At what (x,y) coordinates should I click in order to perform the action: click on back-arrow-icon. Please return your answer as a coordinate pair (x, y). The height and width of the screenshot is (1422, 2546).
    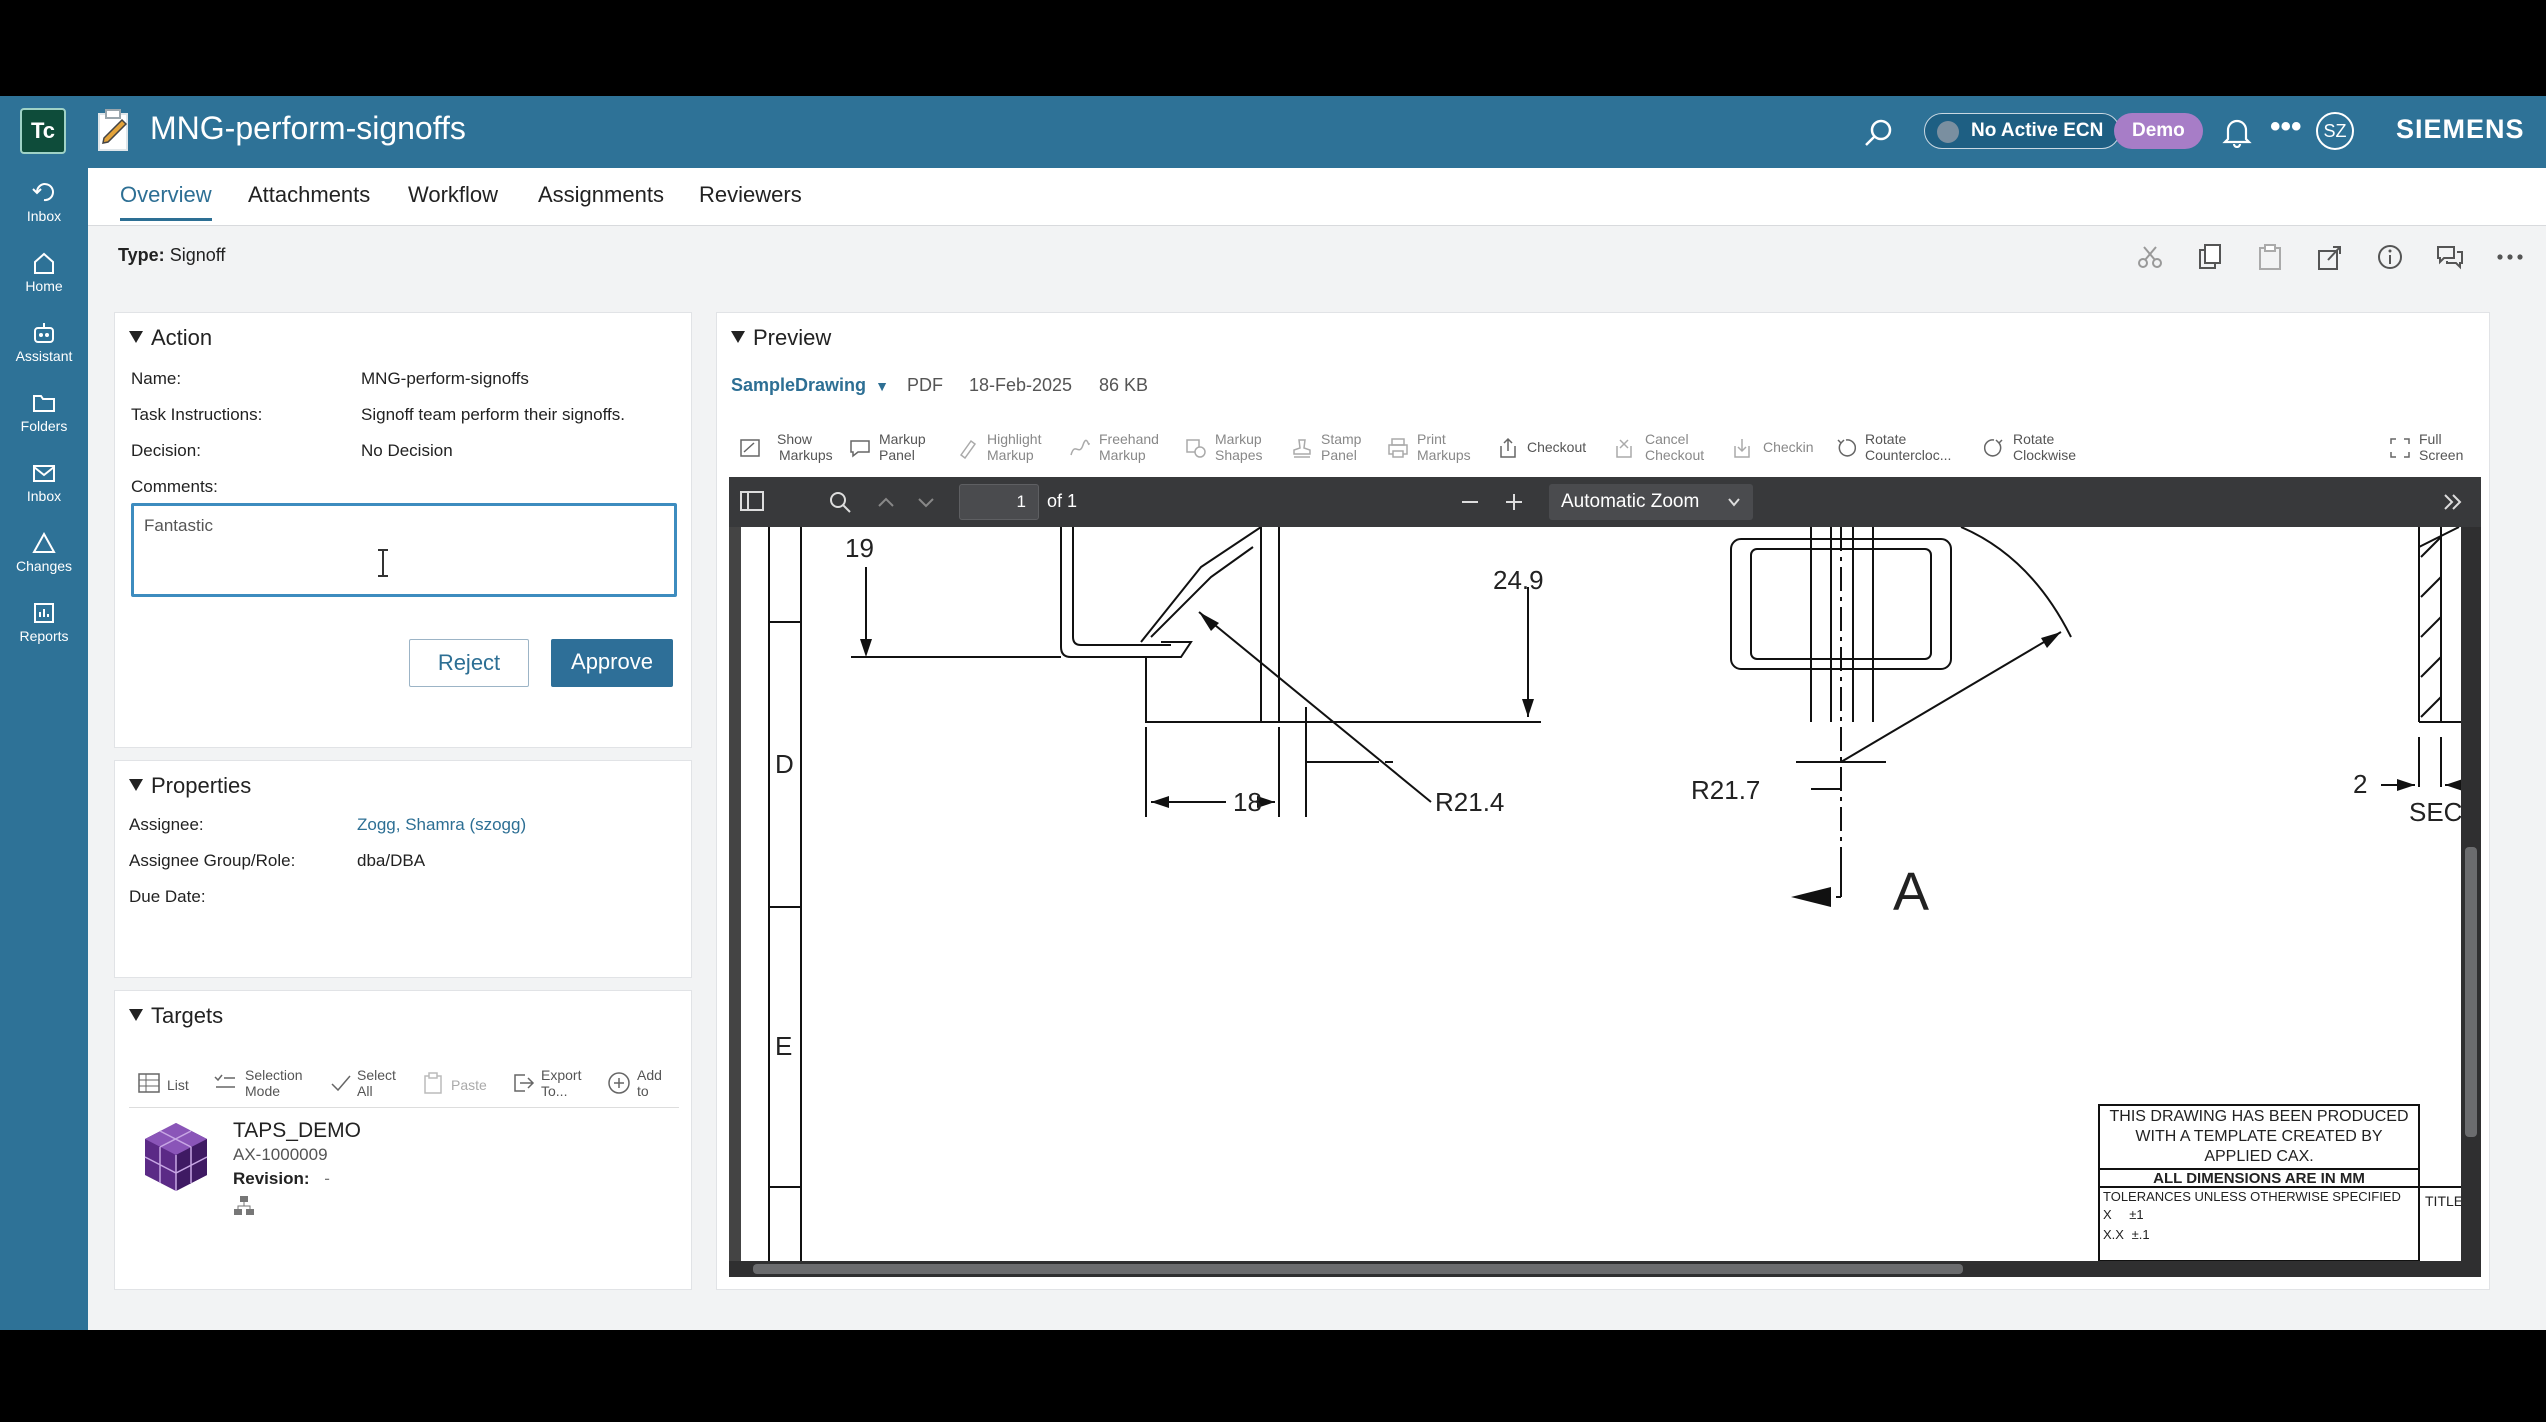
    Looking at the image, I should click on (43, 192).